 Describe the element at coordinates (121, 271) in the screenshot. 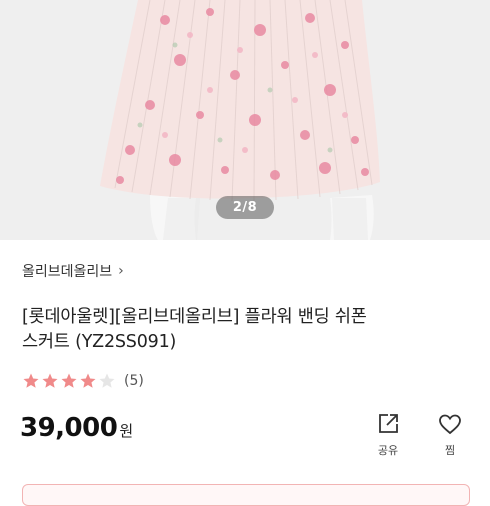

I see `chevron-right-icon: ›` at that location.